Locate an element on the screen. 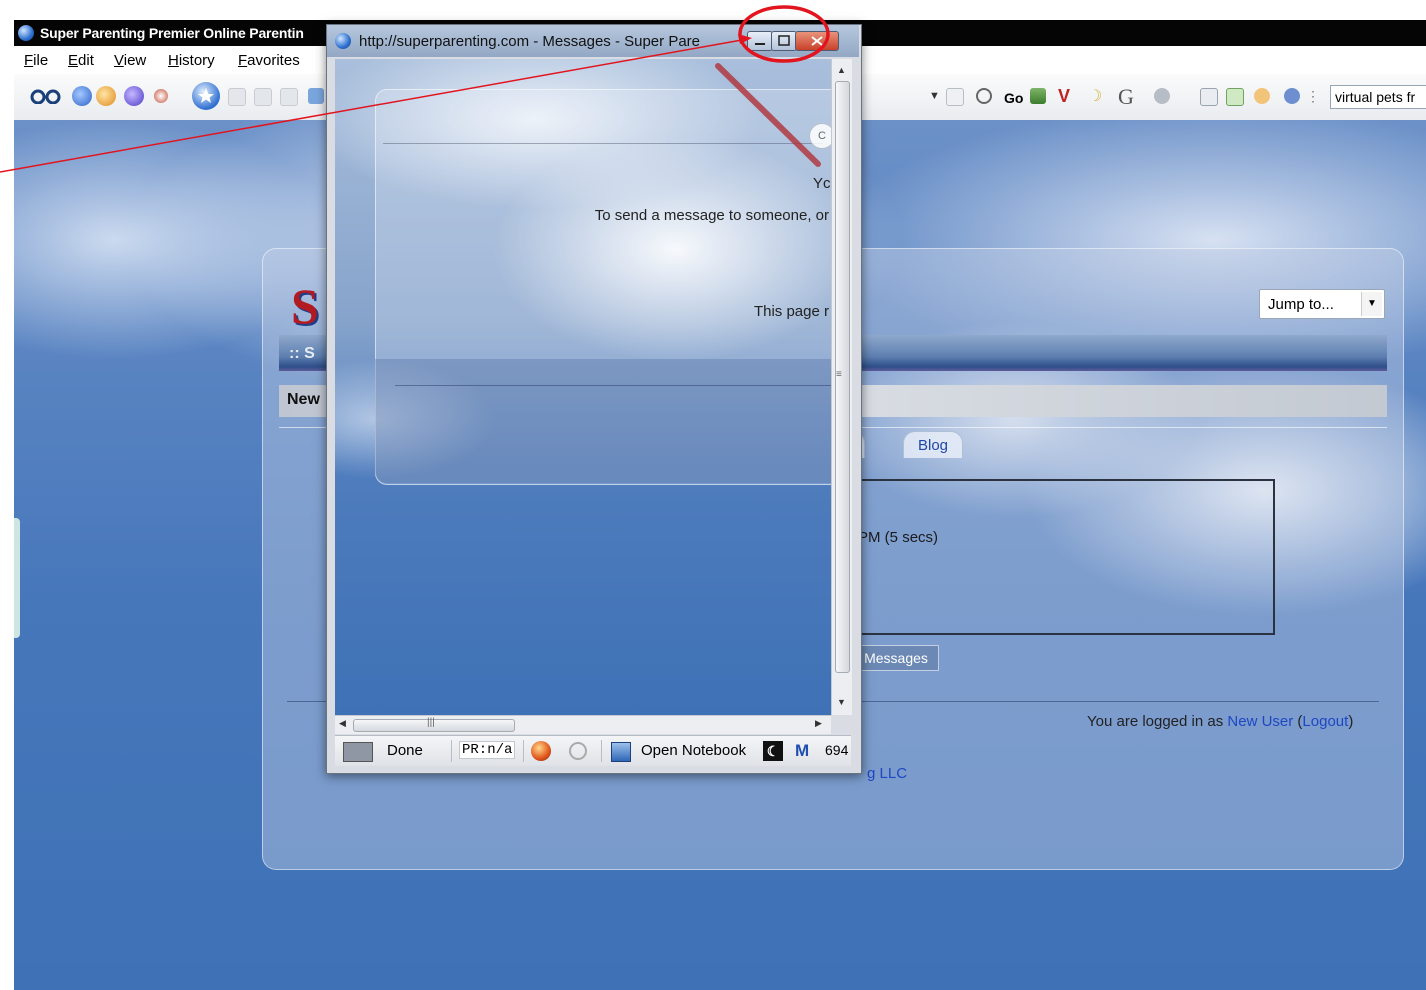  login-prefix: You are logged in as is located at coordinates (1157, 721).